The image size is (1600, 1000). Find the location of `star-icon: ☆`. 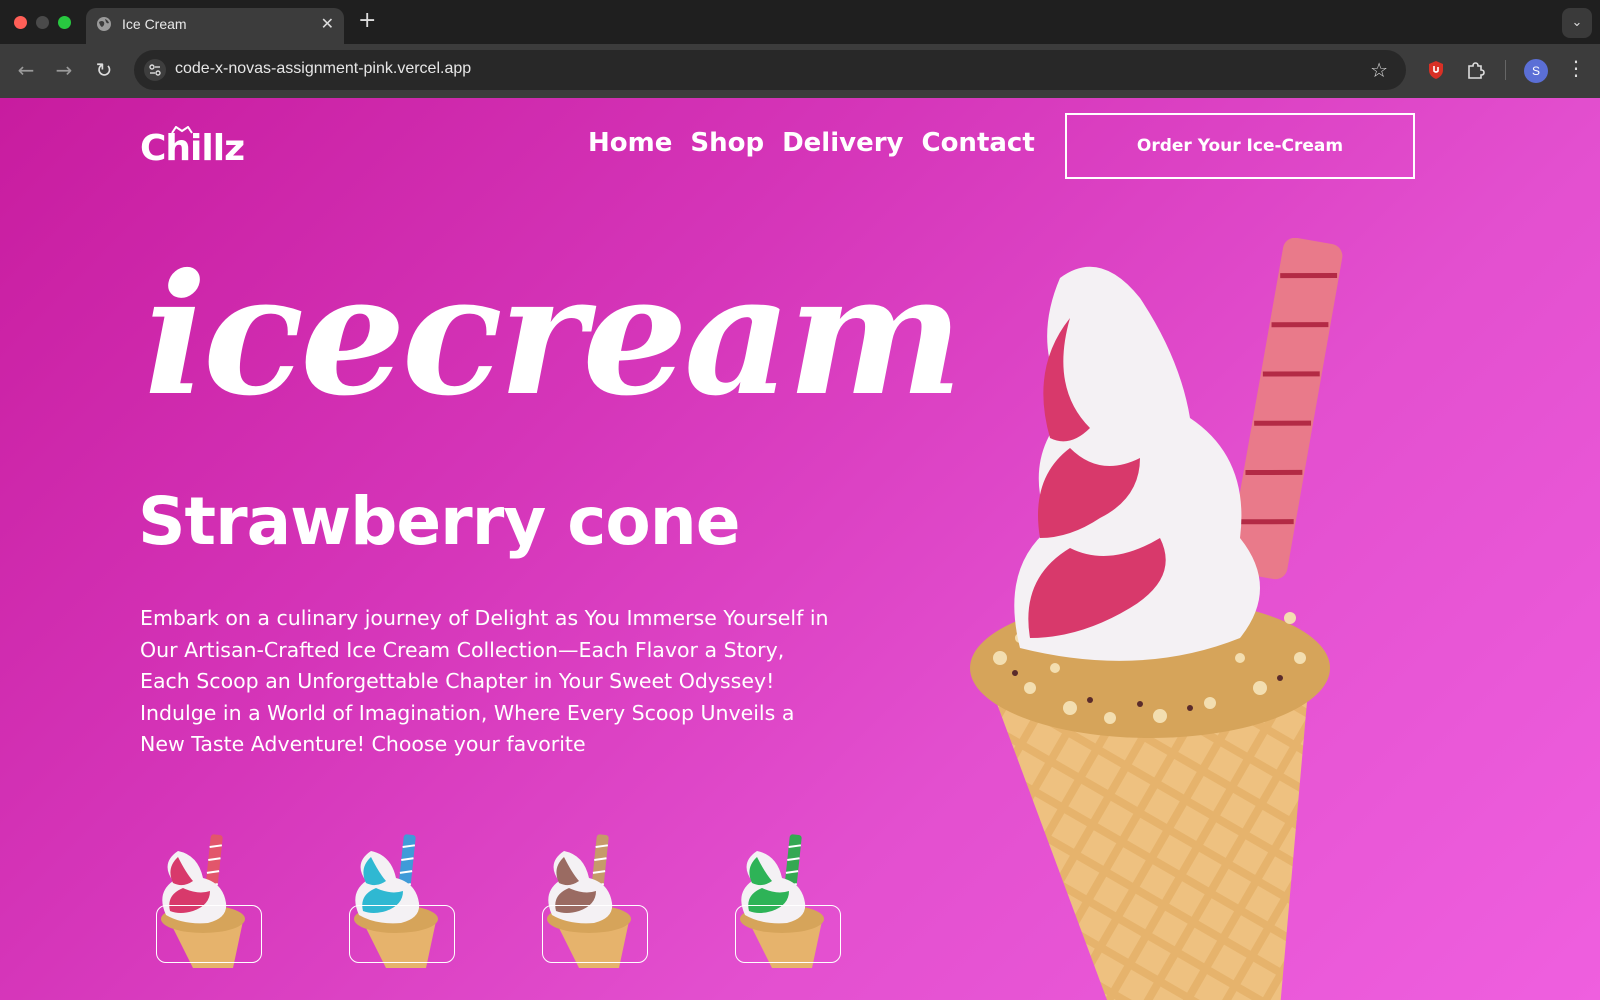

star-icon: ☆ is located at coordinates (1379, 70).